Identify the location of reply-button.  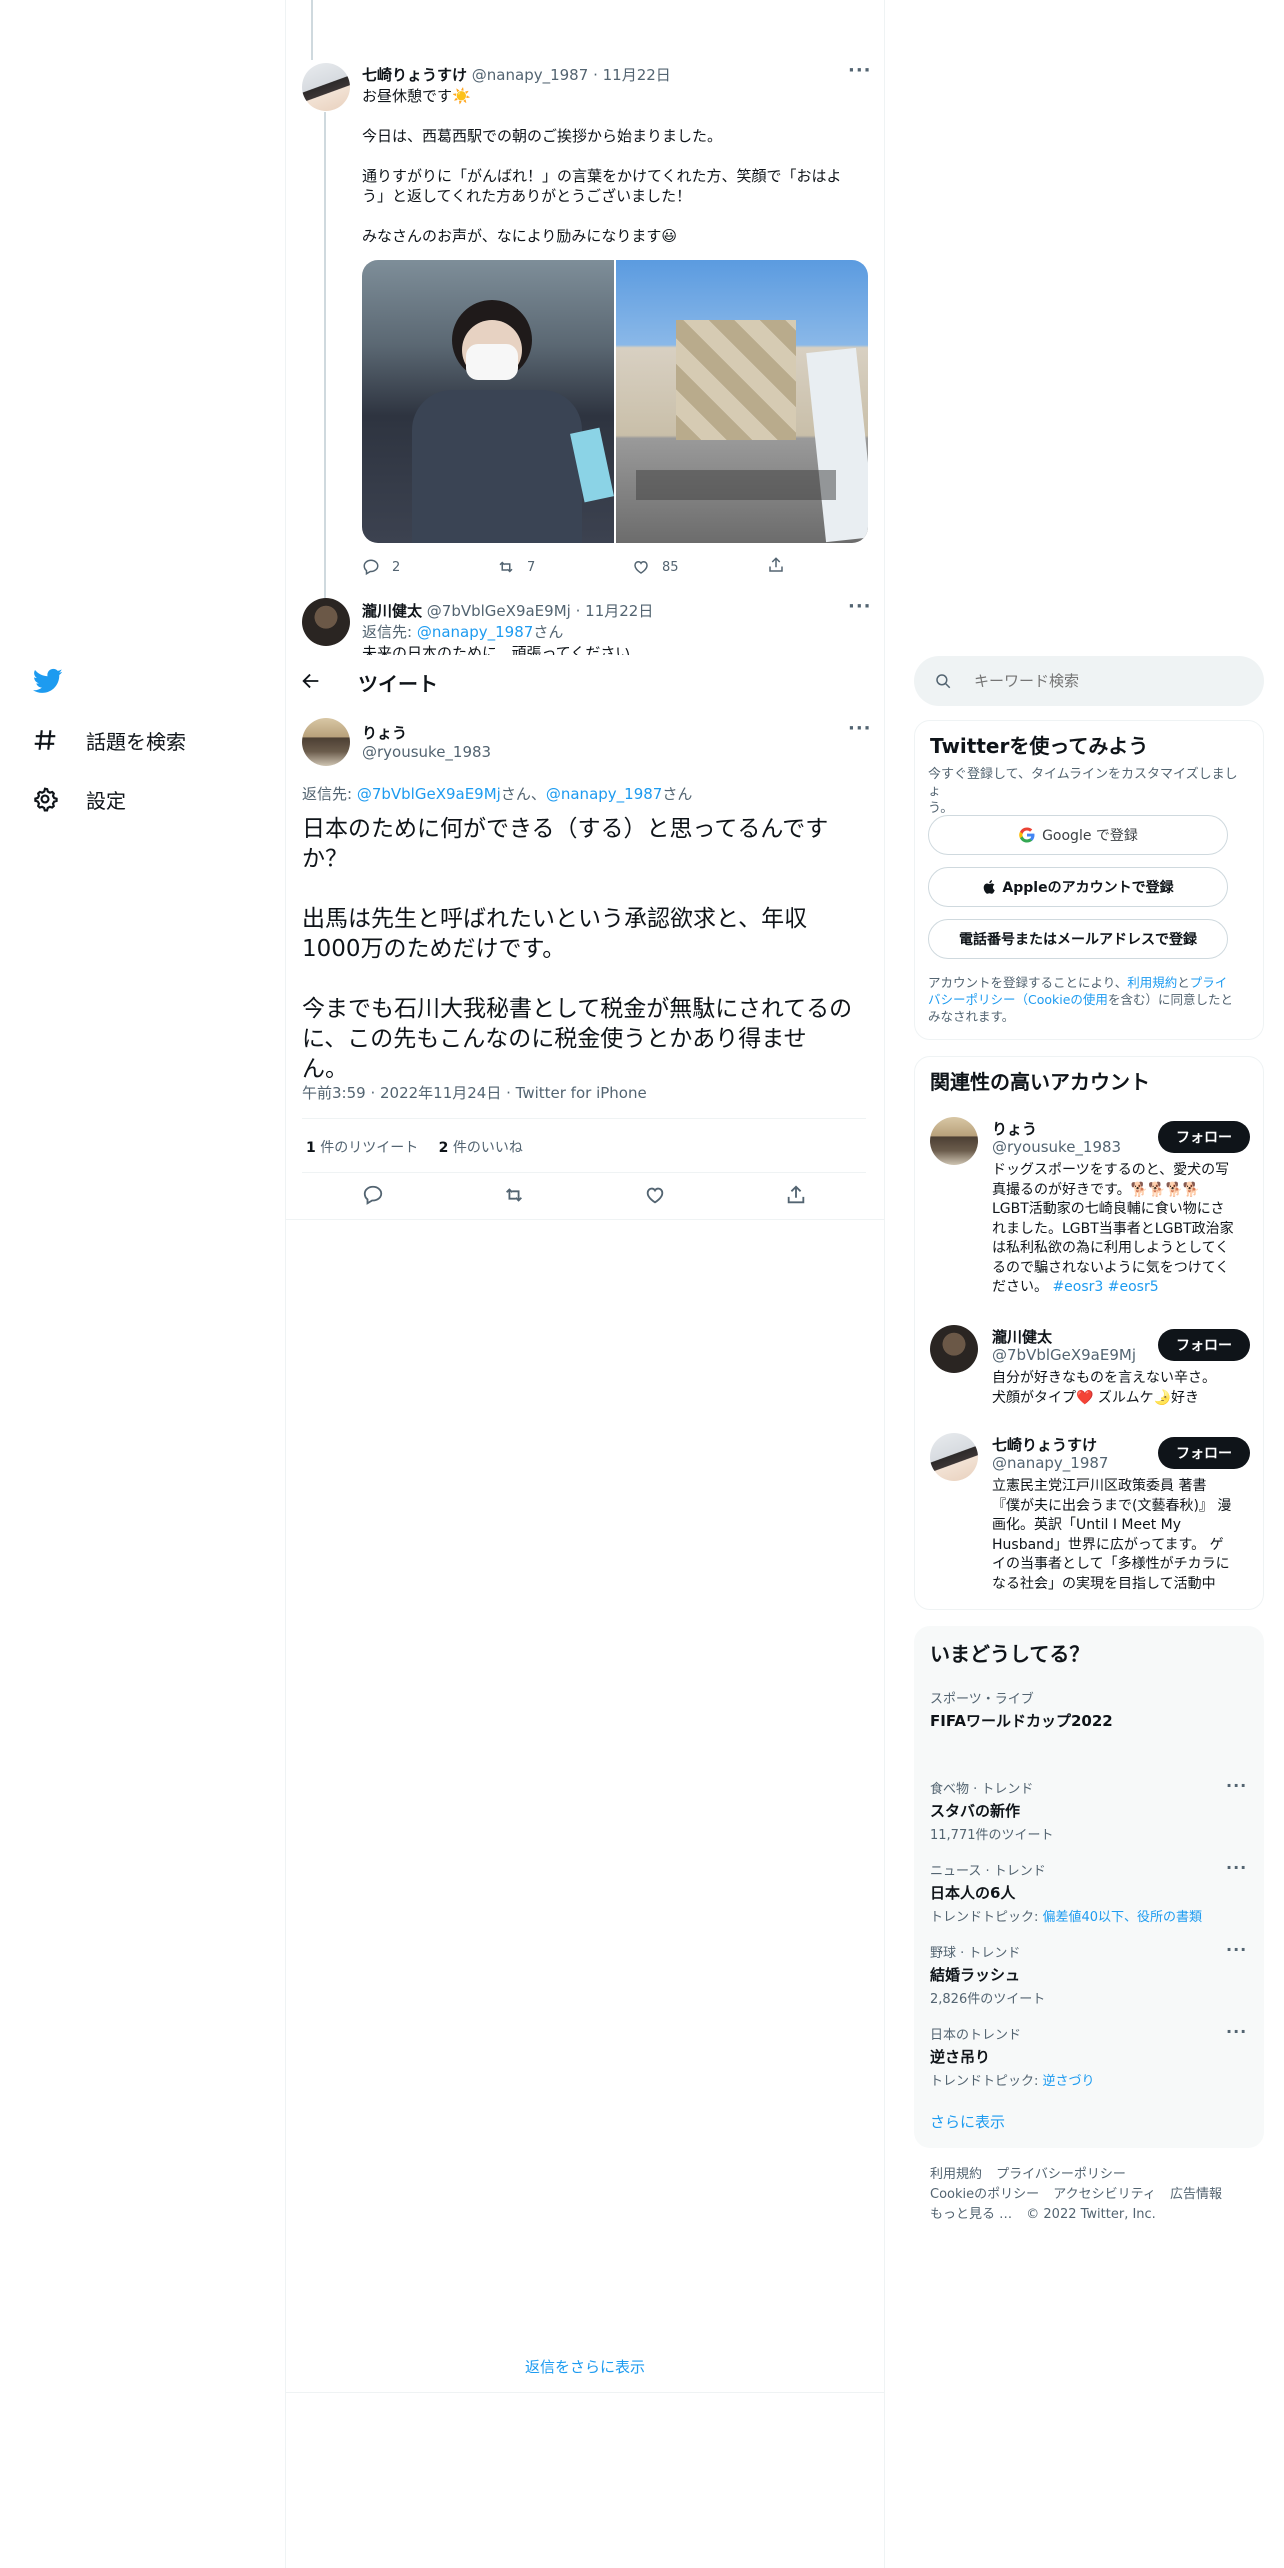
(373, 1197).